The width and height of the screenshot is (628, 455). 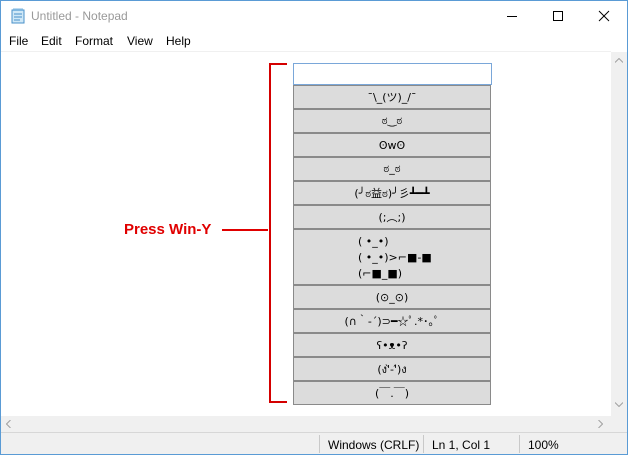 I want to click on status-position: Ln 1, Col 1, so click(x=461, y=445).